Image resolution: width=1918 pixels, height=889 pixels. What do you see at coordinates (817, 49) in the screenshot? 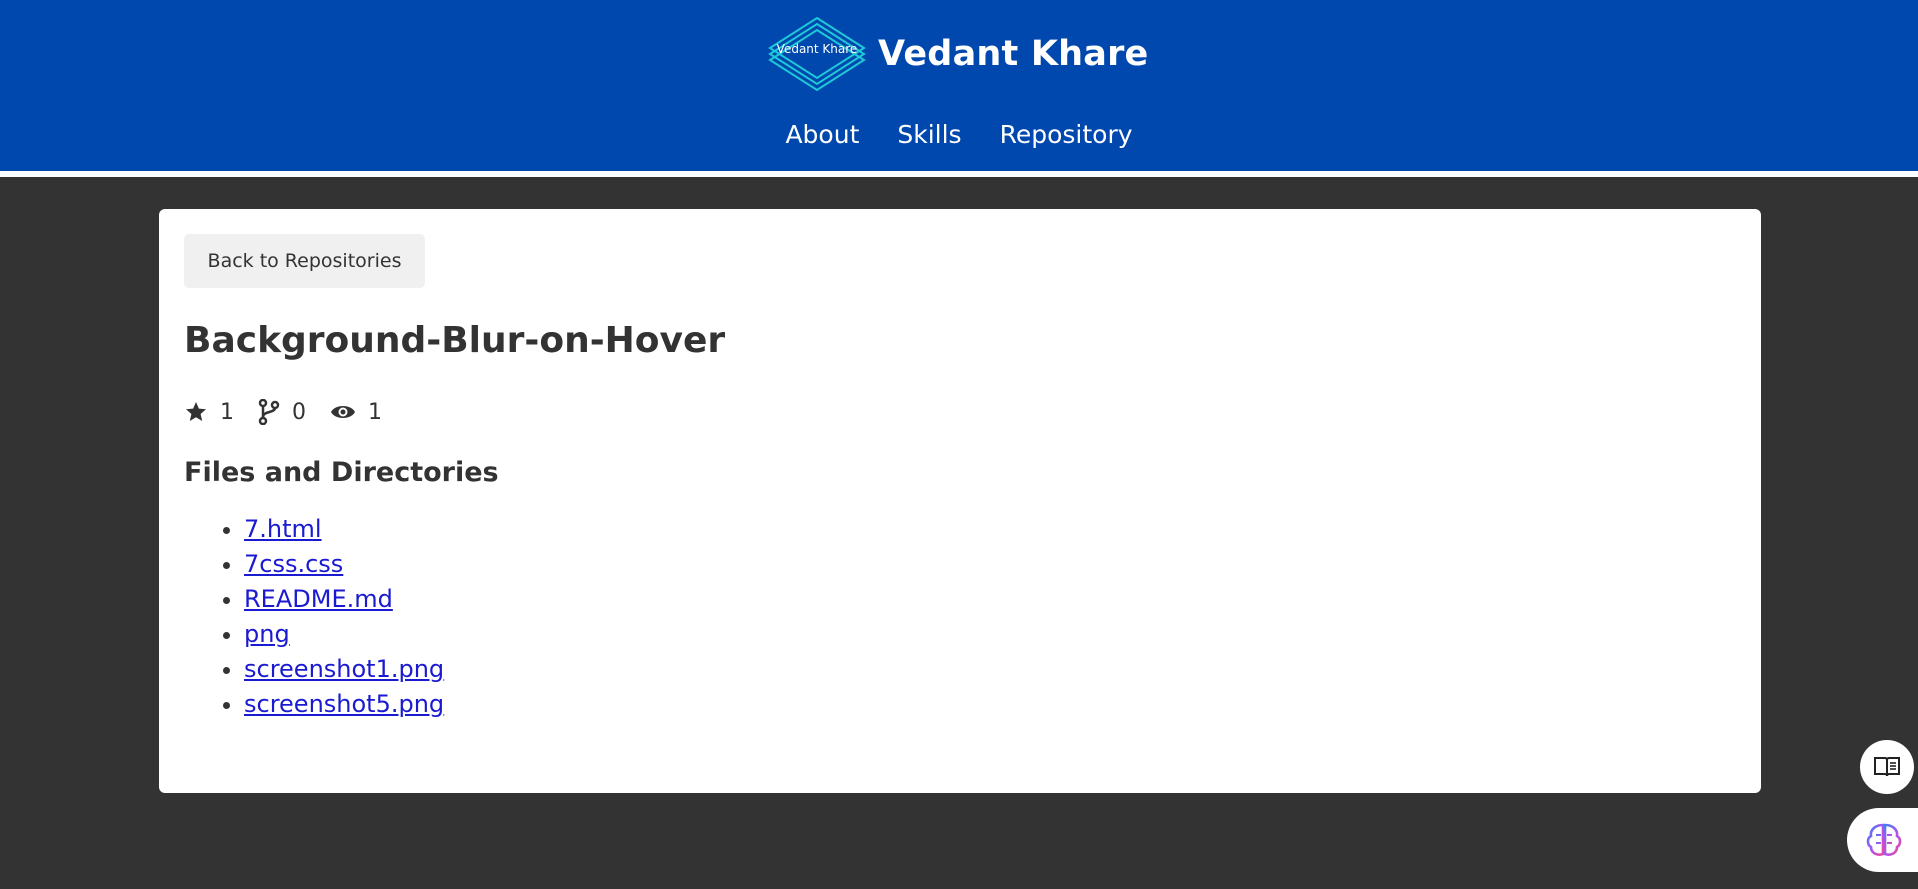
I see `logo-text: Vedant Khare` at bounding box center [817, 49].